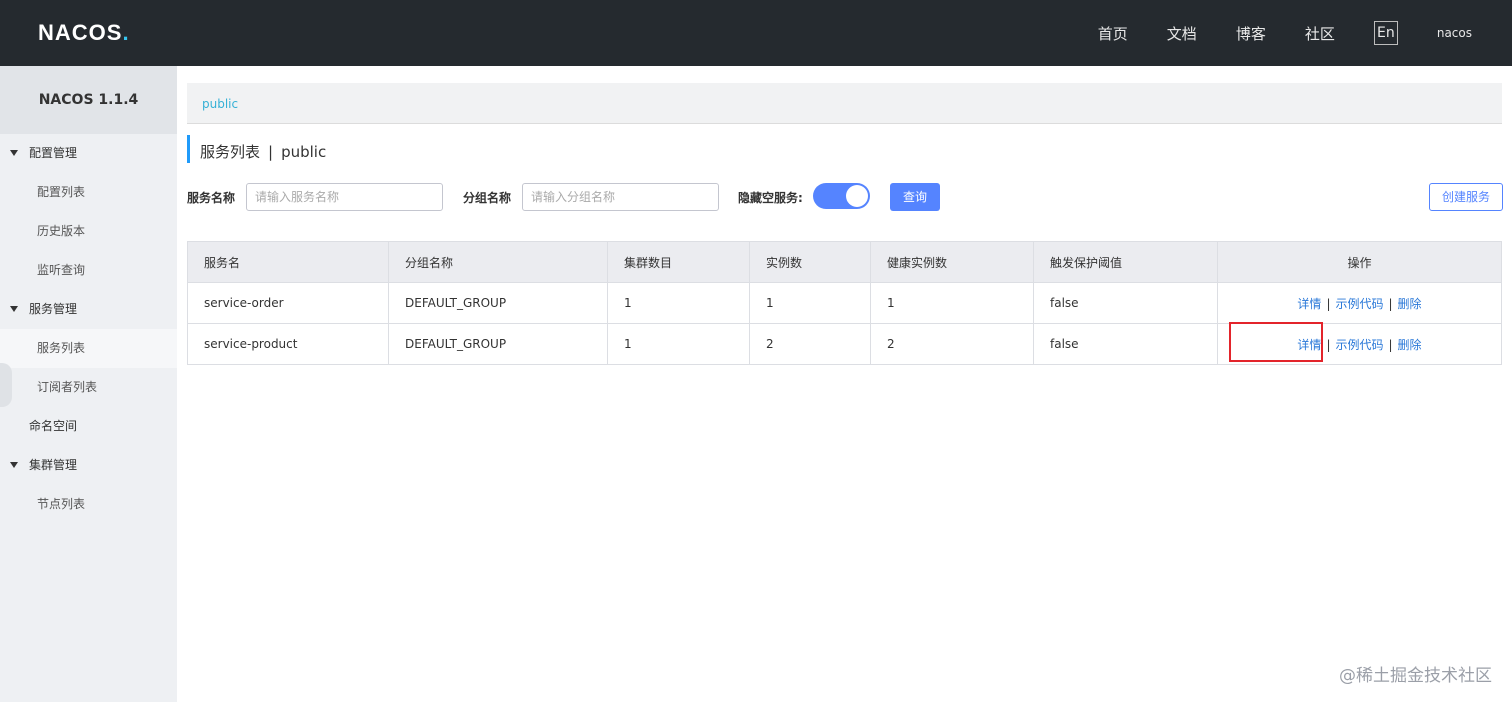  What do you see at coordinates (844, 103) in the screenshot?
I see `breadcrumb: public` at bounding box center [844, 103].